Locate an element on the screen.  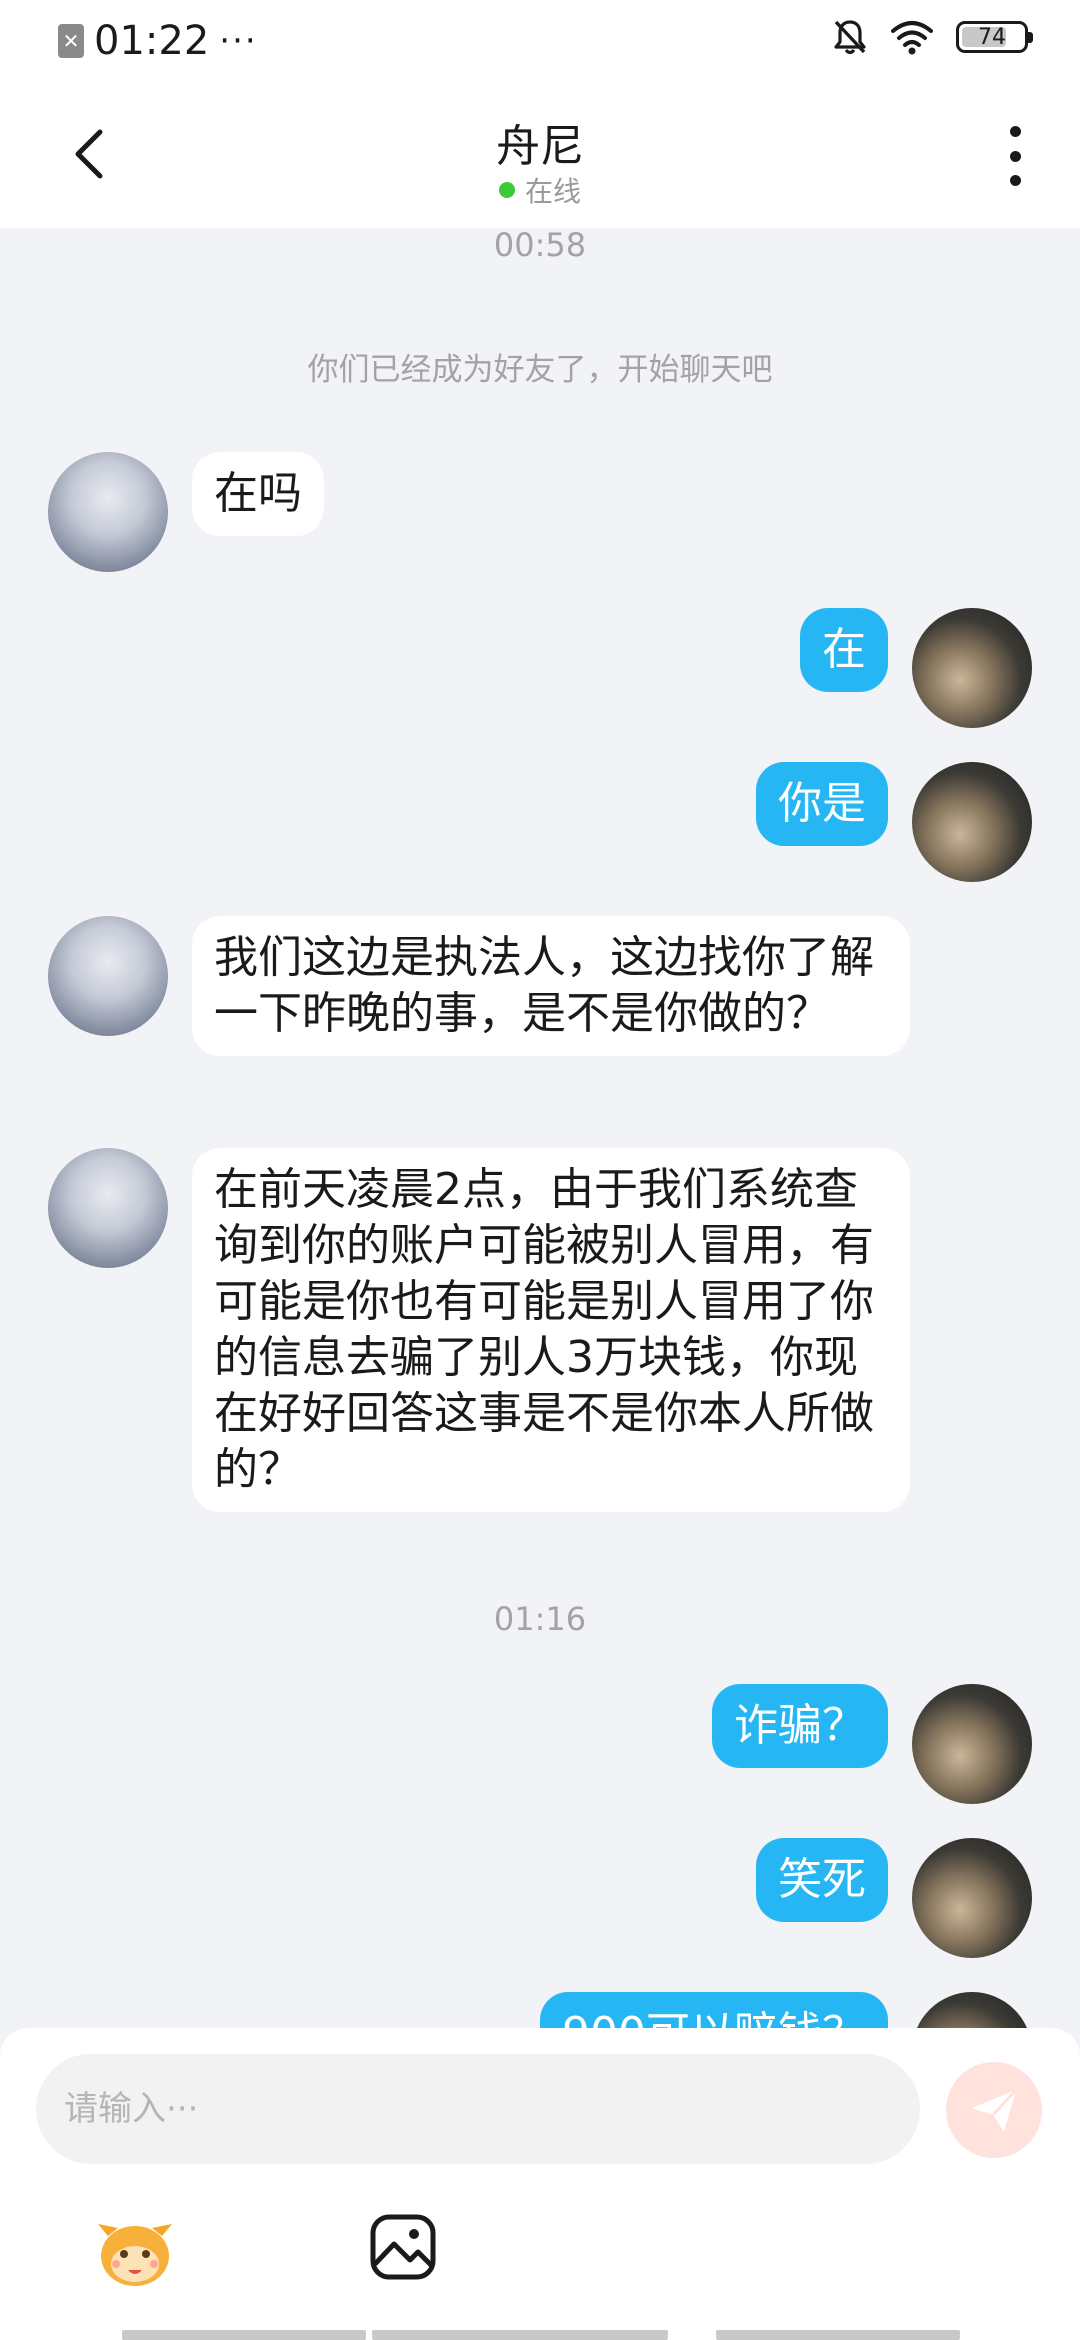
more-options-button is located at coordinates (1015, 156).